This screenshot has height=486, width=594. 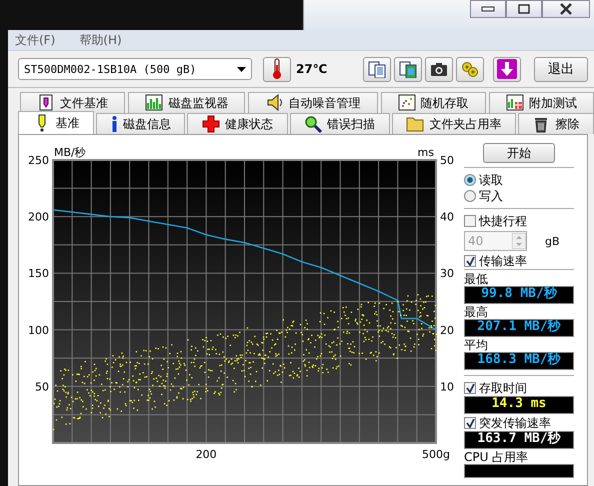 What do you see at coordinates (407, 103) in the screenshot?
I see `scatter-icon` at bounding box center [407, 103].